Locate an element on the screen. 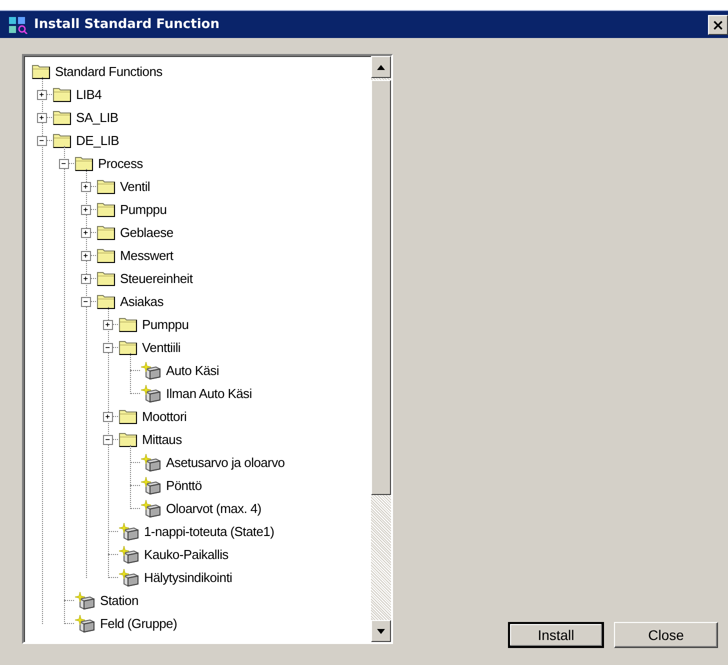 The width and height of the screenshot is (728, 665). tree-item: Standard Functions is located at coordinates (108, 71).